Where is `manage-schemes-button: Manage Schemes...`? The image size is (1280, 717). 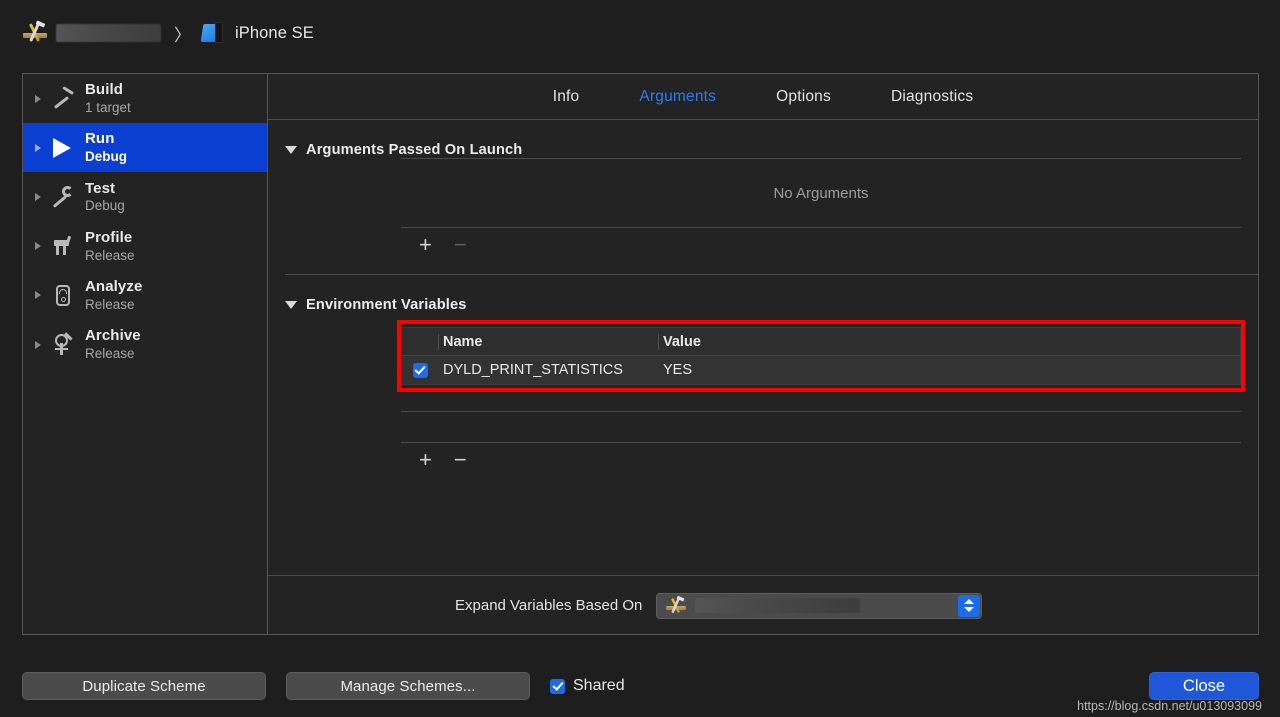
manage-schemes-button: Manage Schemes... is located at coordinates (408, 686).